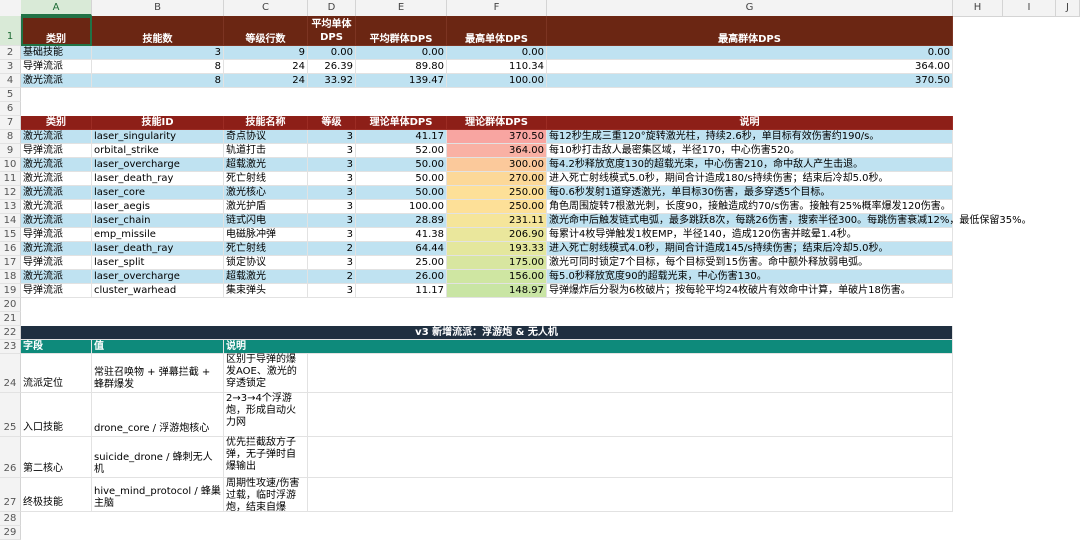 Image resolution: width=1080 pixels, height=559 pixels. Describe the element at coordinates (497, 221) in the screenshot. I see `group-dps-heat-cell: 231.11` at that location.